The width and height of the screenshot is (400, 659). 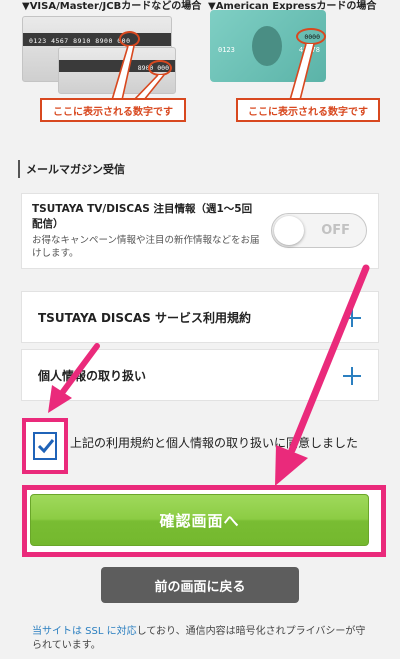 I want to click on agreement-checkbox-highlight, so click(x=45, y=446).